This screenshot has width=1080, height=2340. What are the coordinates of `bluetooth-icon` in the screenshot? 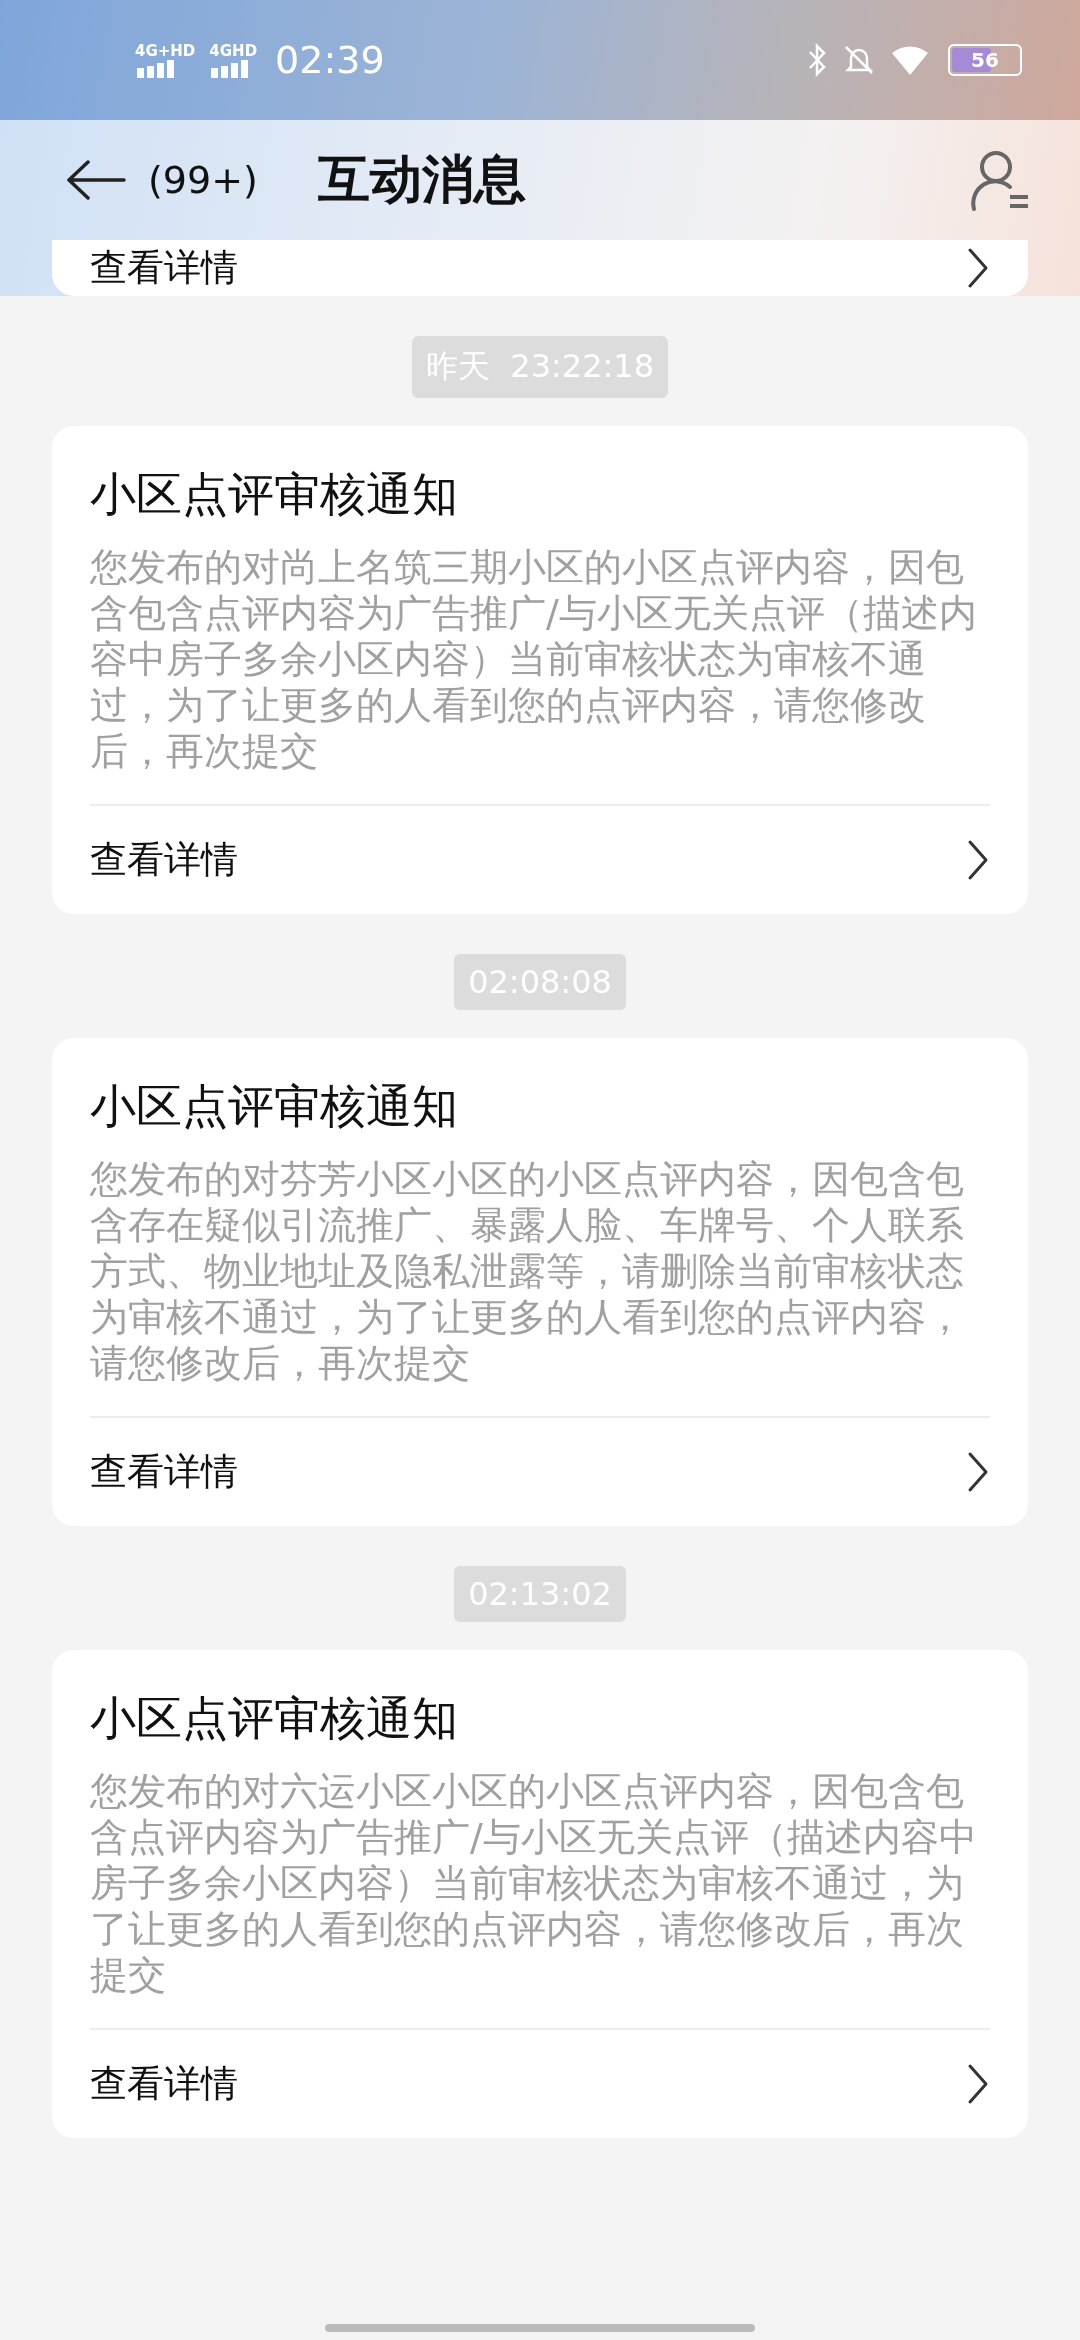 It's located at (817, 60).